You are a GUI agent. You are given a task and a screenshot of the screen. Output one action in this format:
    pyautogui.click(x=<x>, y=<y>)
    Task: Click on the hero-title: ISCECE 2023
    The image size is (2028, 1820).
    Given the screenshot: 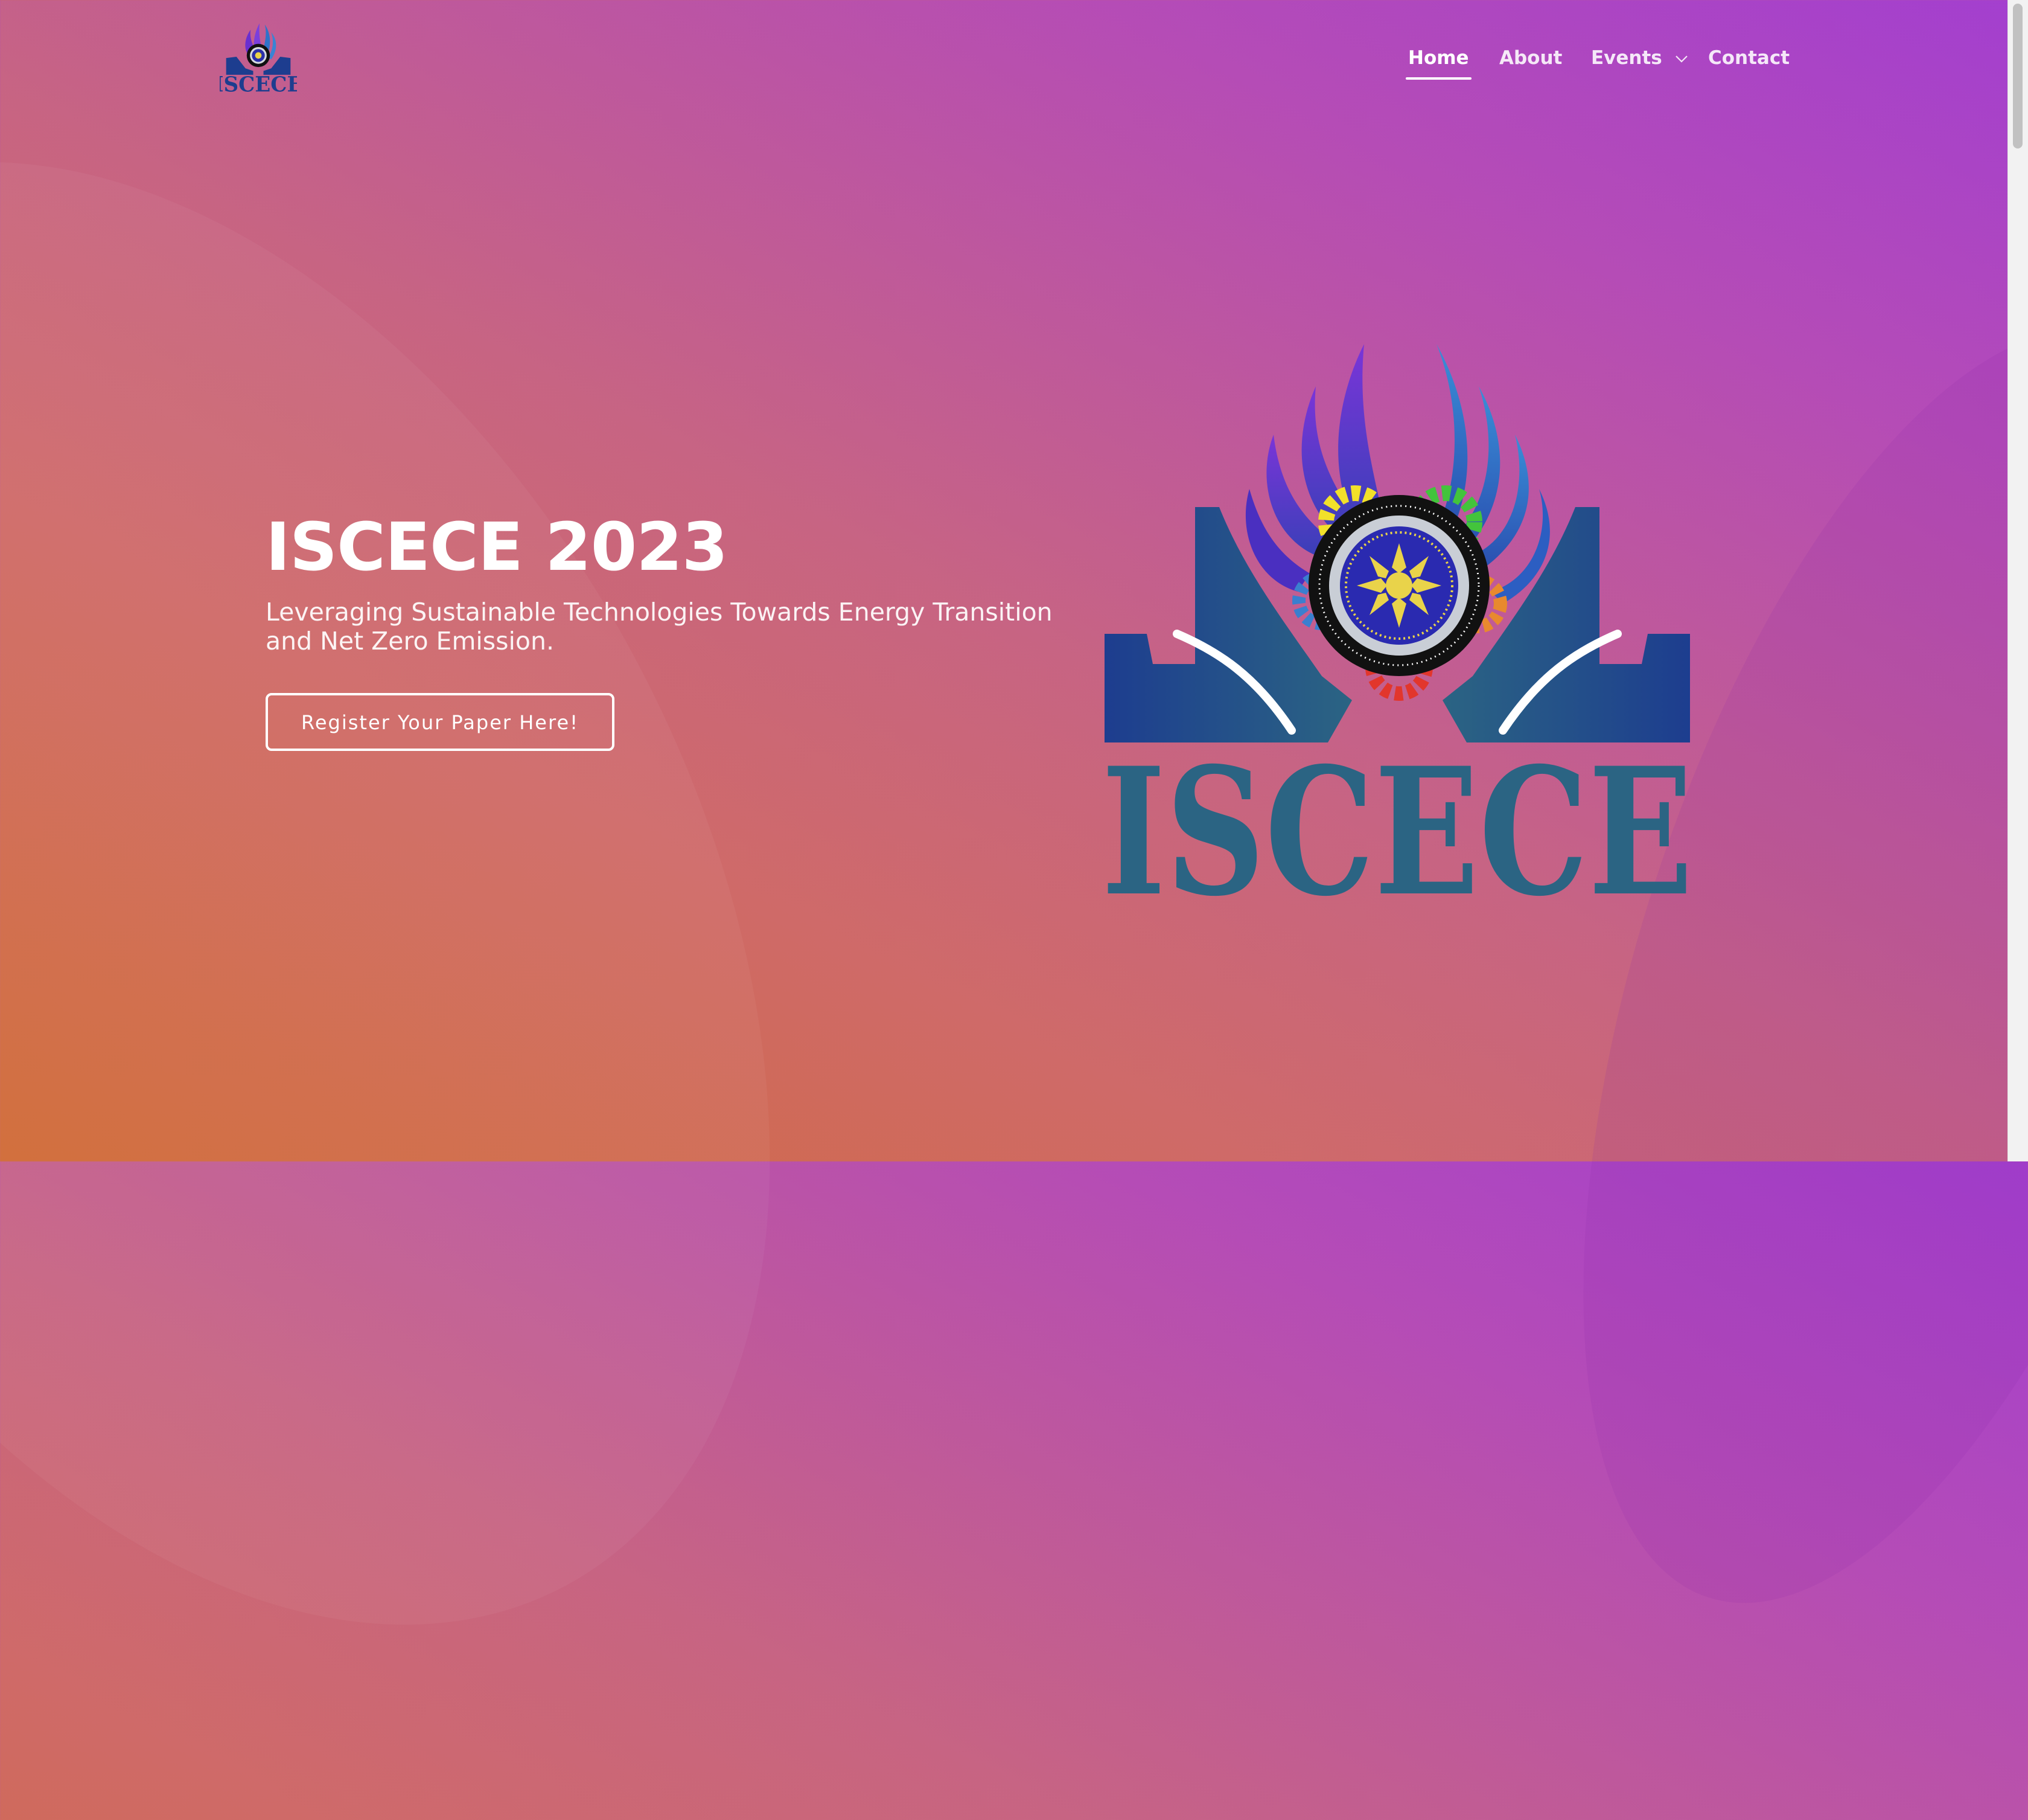 What is the action you would take?
    pyautogui.click(x=497, y=547)
    